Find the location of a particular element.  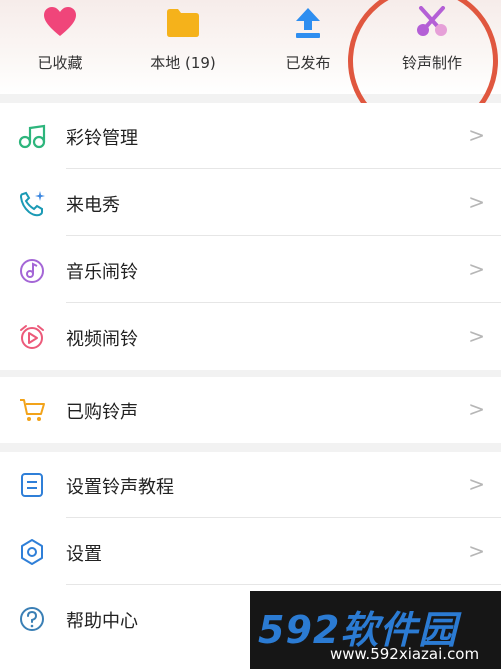

upload-icon is located at coordinates (308, 25).